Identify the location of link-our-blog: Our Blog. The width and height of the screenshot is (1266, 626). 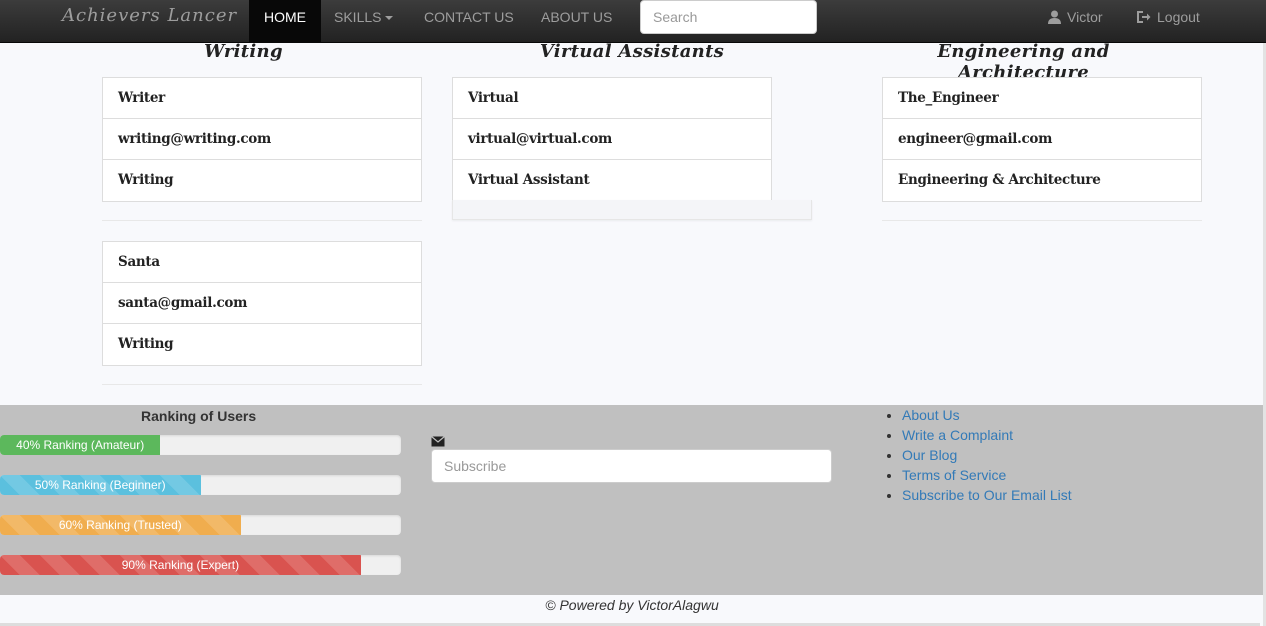
(987, 457).